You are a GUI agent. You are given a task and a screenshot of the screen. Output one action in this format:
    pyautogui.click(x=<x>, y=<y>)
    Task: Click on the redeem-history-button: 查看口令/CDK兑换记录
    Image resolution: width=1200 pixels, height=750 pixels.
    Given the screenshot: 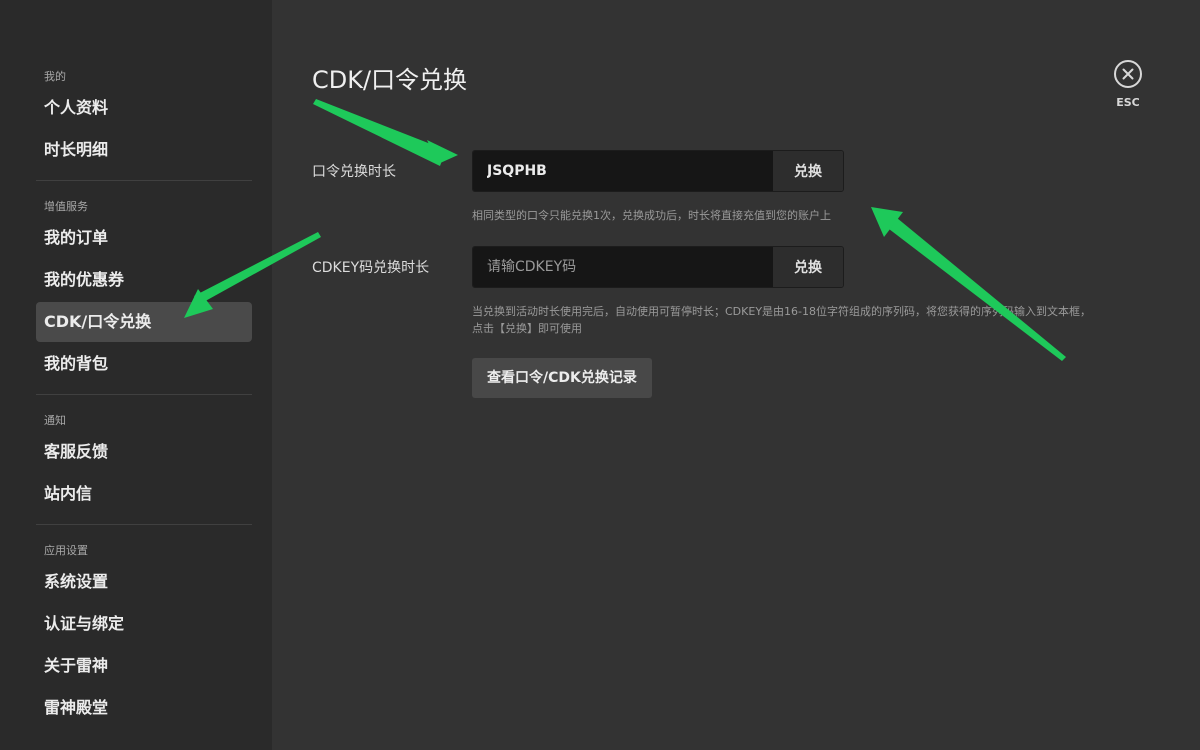 What is the action you would take?
    pyautogui.click(x=562, y=378)
    